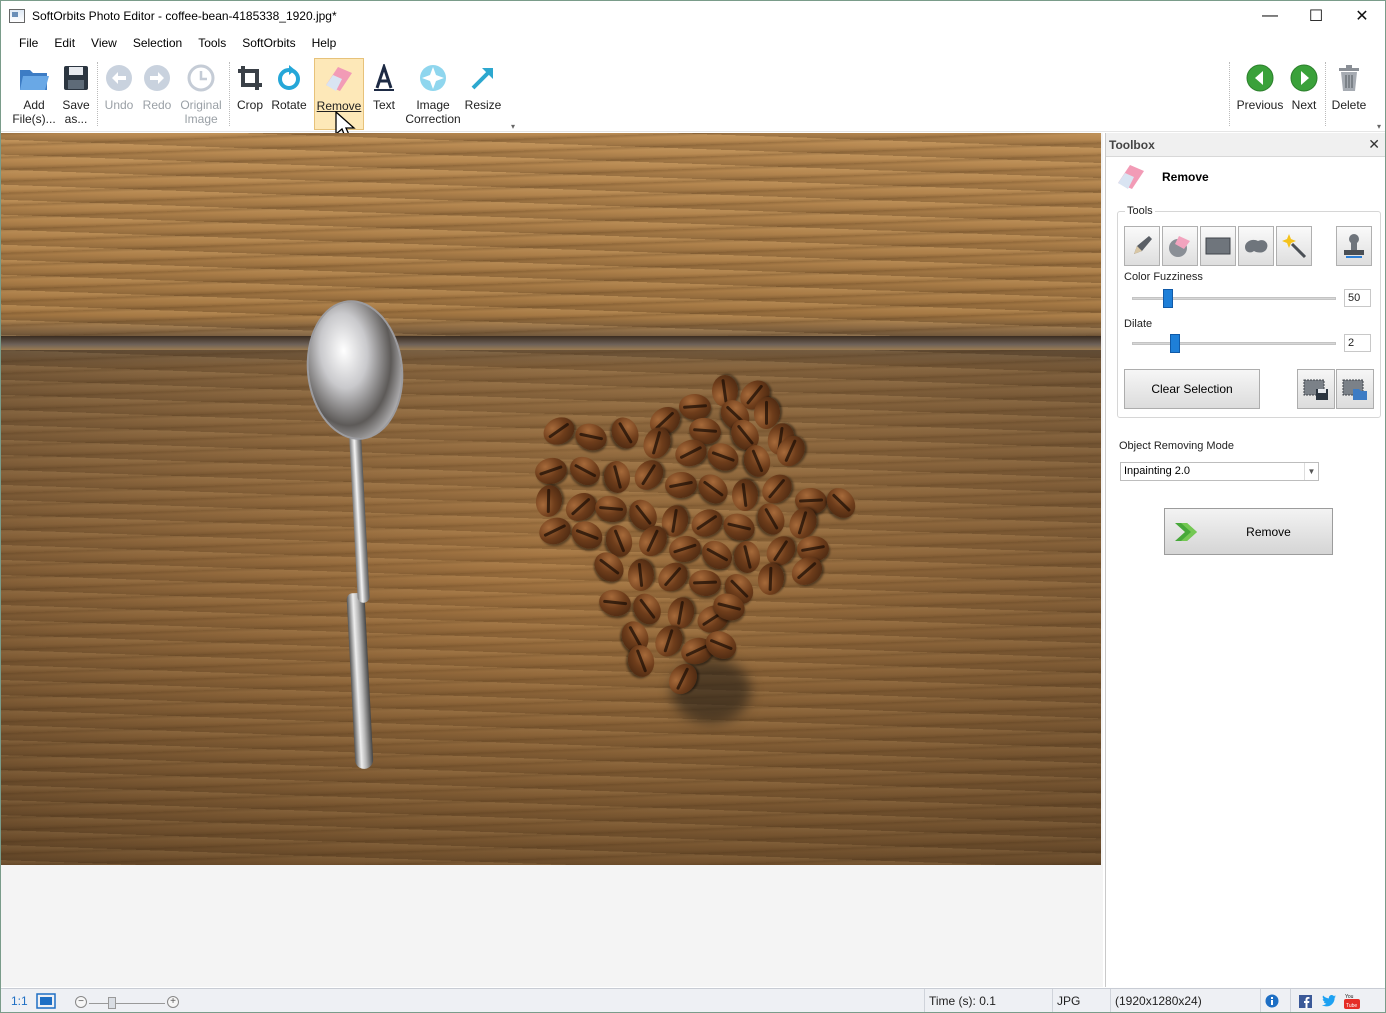 This screenshot has height=1013, width=1386. I want to click on lasso-icon, so click(1256, 246).